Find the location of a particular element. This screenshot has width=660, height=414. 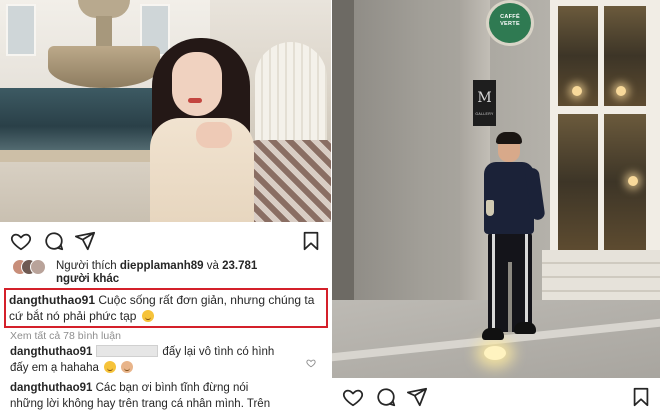

comment-item-line2: đấy em ạ hahaha is located at coordinates (165, 368).